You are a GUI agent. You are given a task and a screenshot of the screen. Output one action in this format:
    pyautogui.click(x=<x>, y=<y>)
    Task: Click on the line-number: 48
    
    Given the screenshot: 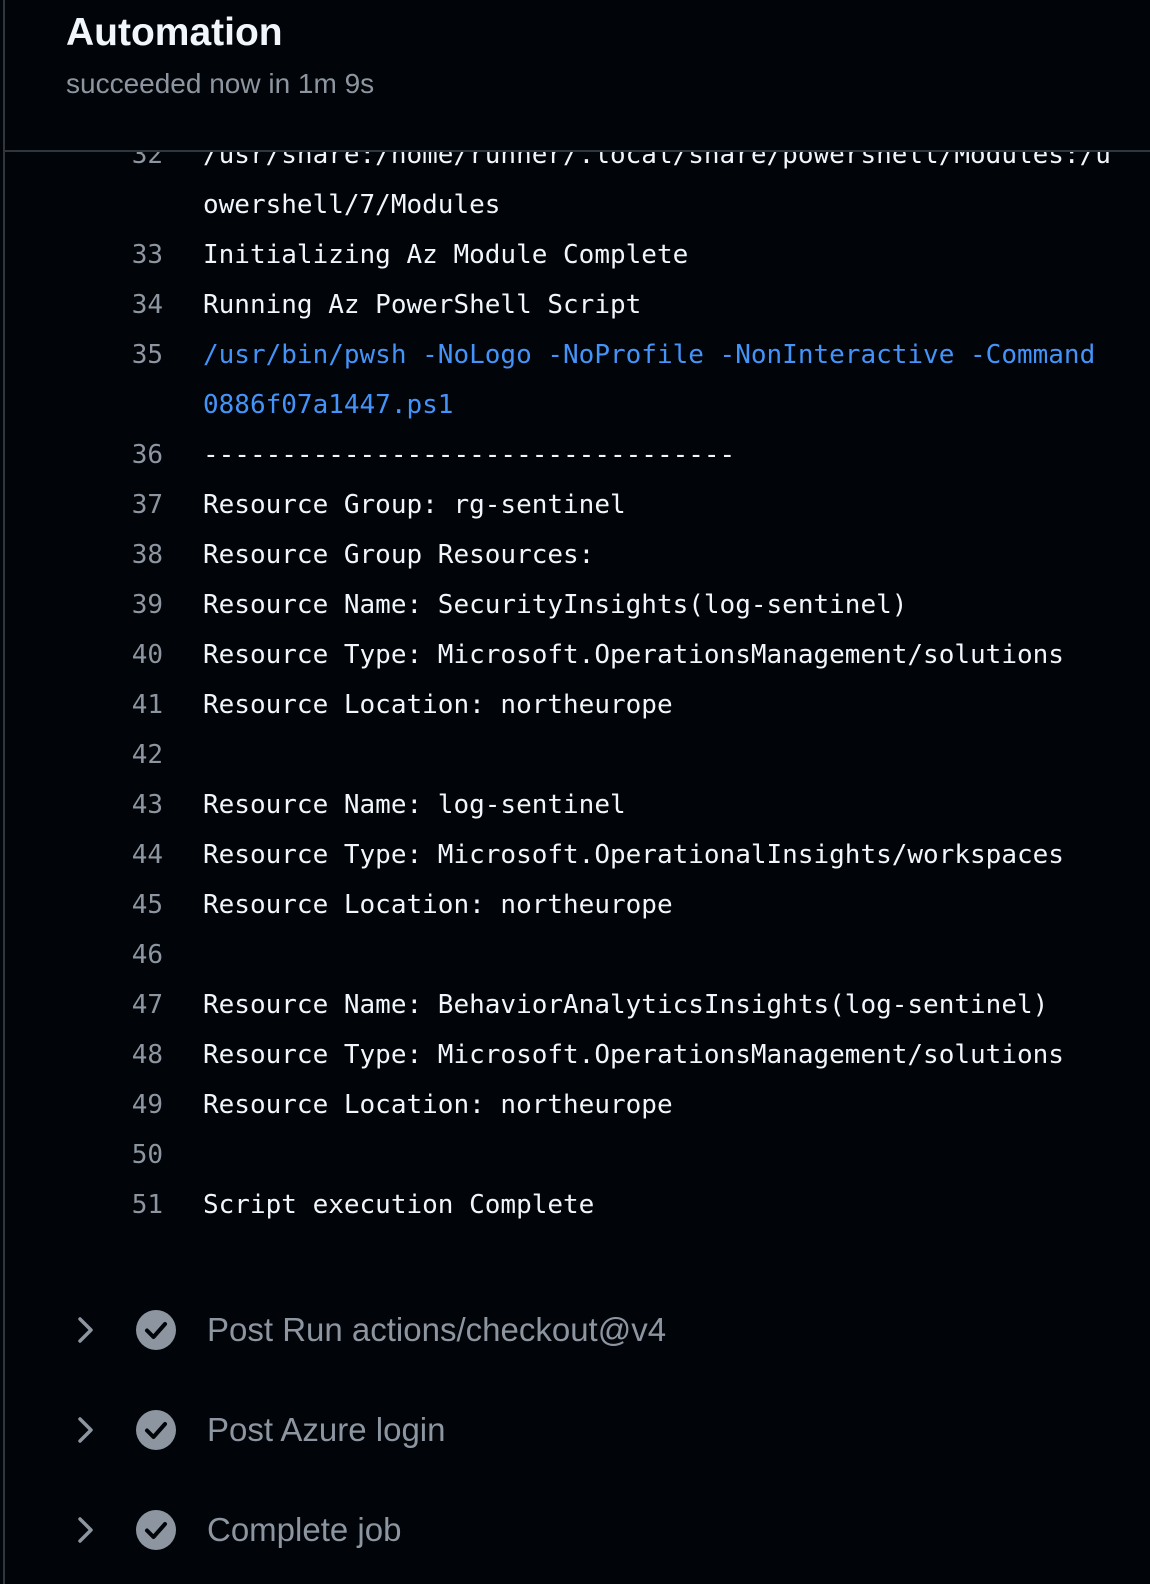 What is the action you would take?
    pyautogui.click(x=84, y=1055)
    